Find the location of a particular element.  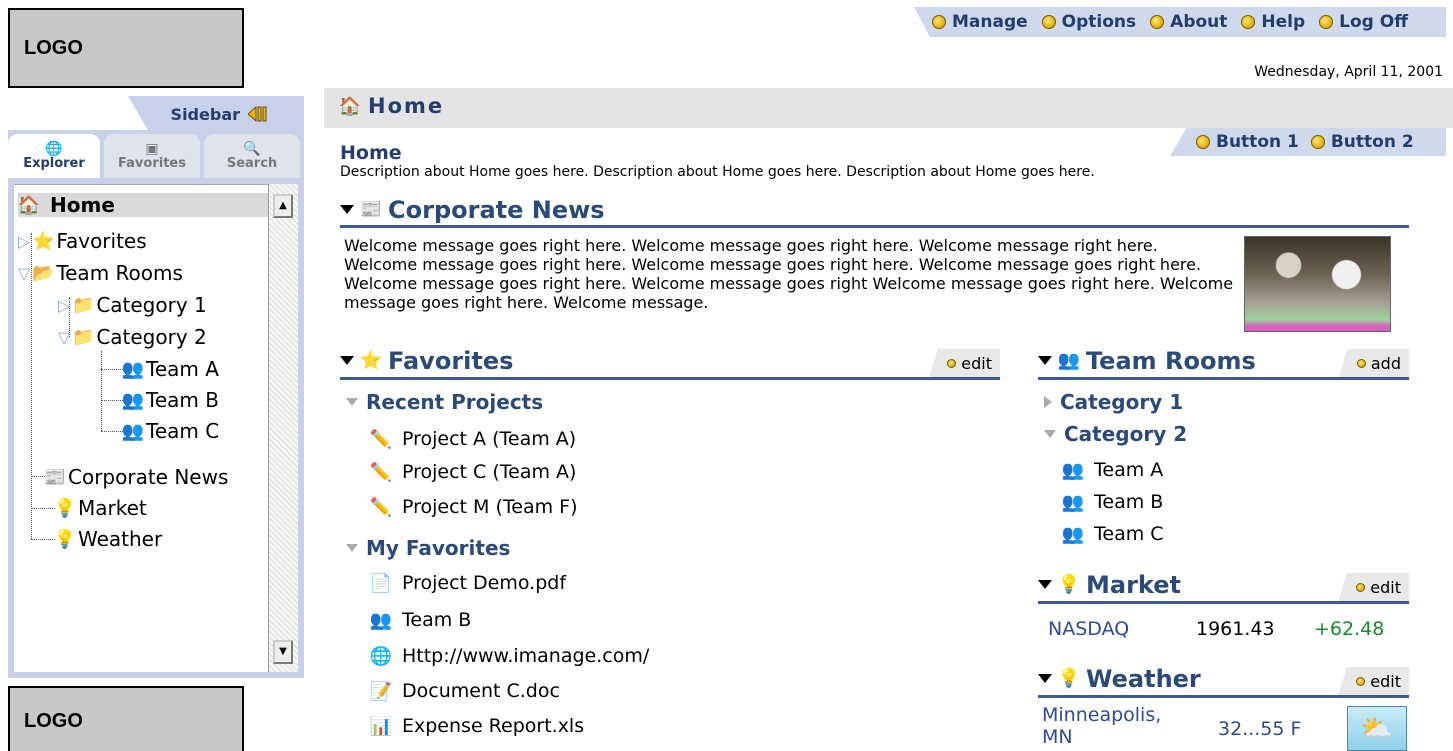

button-1: Button 1 is located at coordinates (1247, 142).